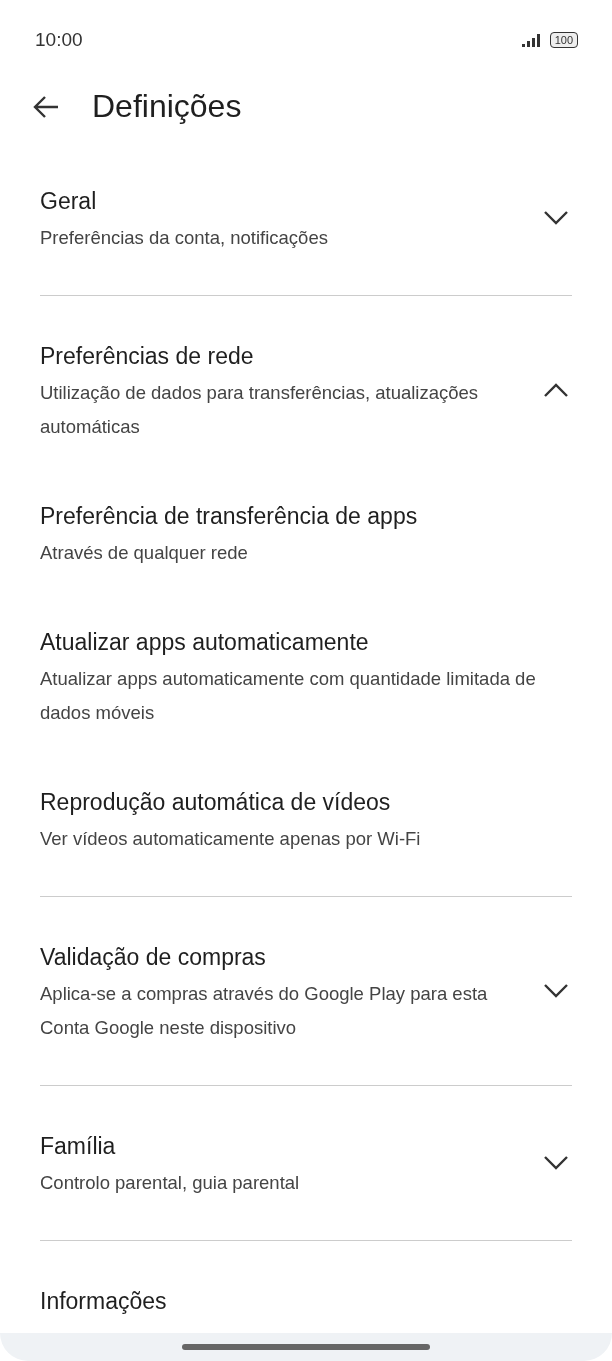 The width and height of the screenshot is (612, 1361). Describe the element at coordinates (283, 356) in the screenshot. I see `section-title: Preferências de rede` at that location.